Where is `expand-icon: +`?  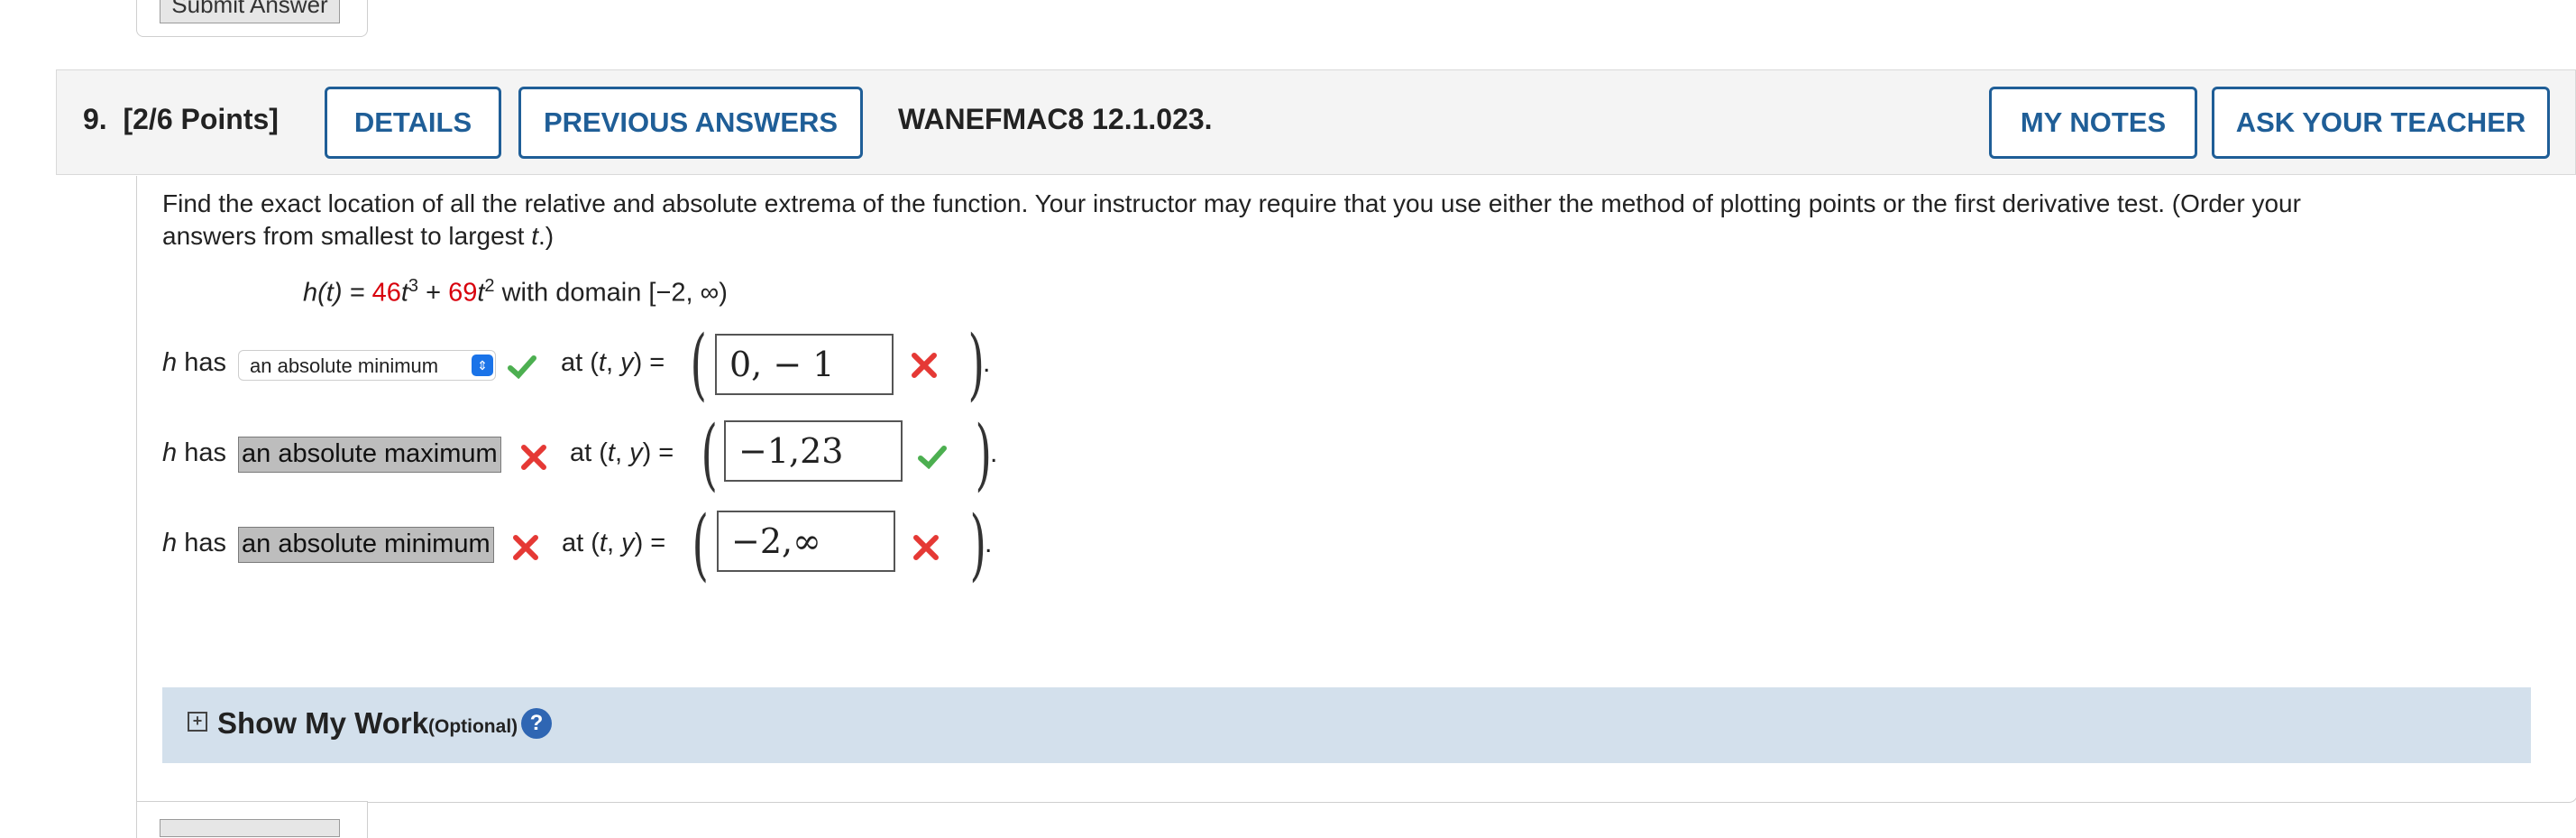 expand-icon: + is located at coordinates (197, 722).